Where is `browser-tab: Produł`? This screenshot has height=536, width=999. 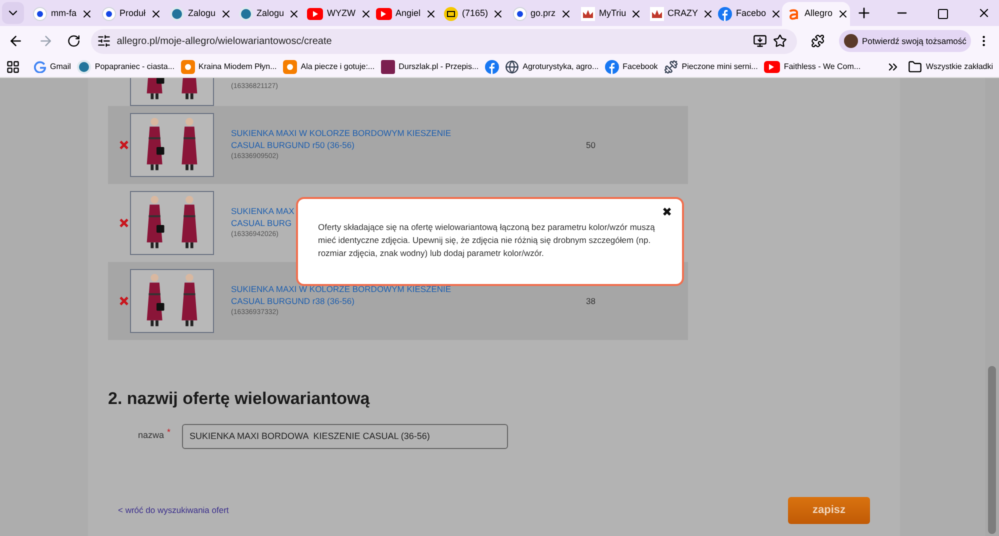
browser-tab: Produł is located at coordinates (130, 14).